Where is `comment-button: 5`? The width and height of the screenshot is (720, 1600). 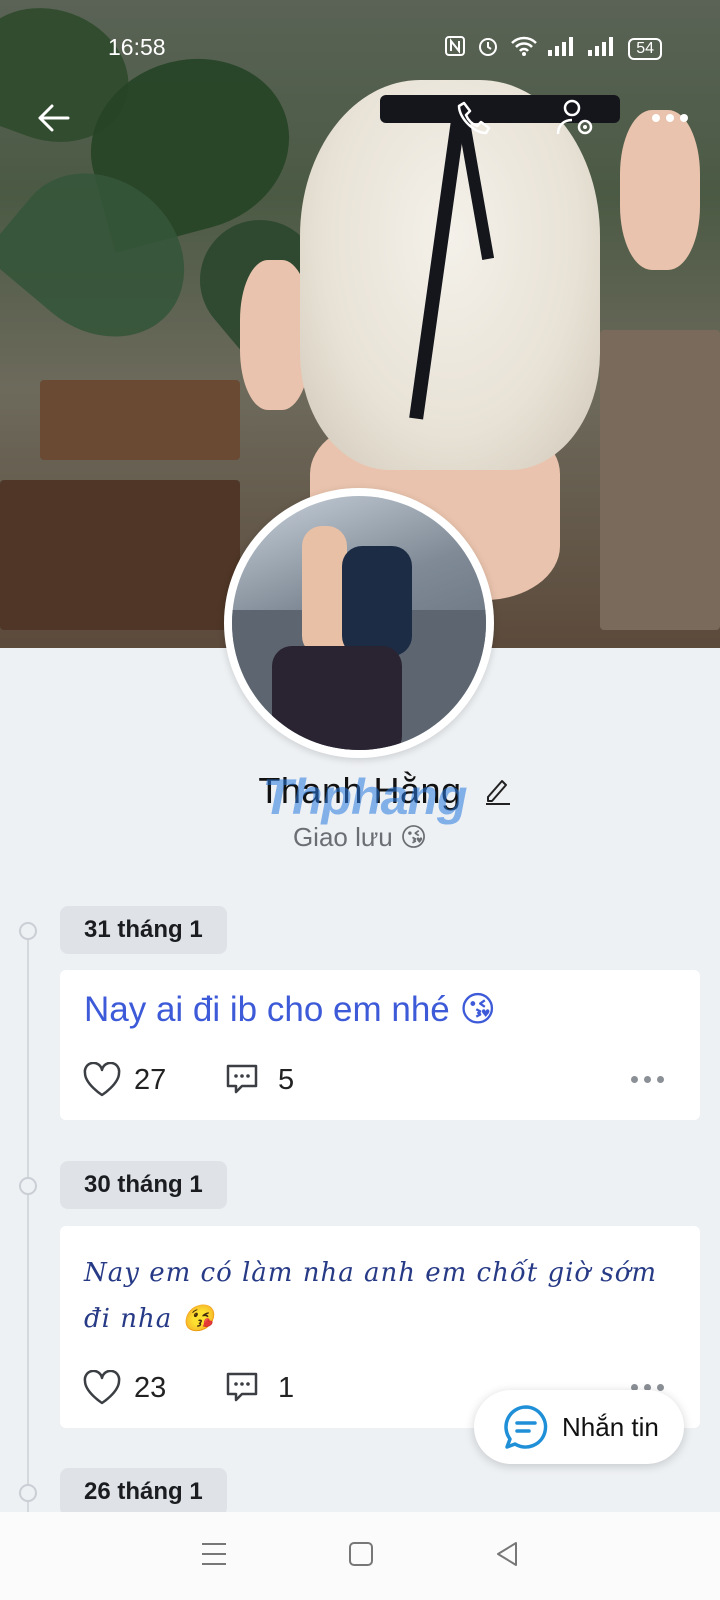 comment-button: 5 is located at coordinates (259, 1080).